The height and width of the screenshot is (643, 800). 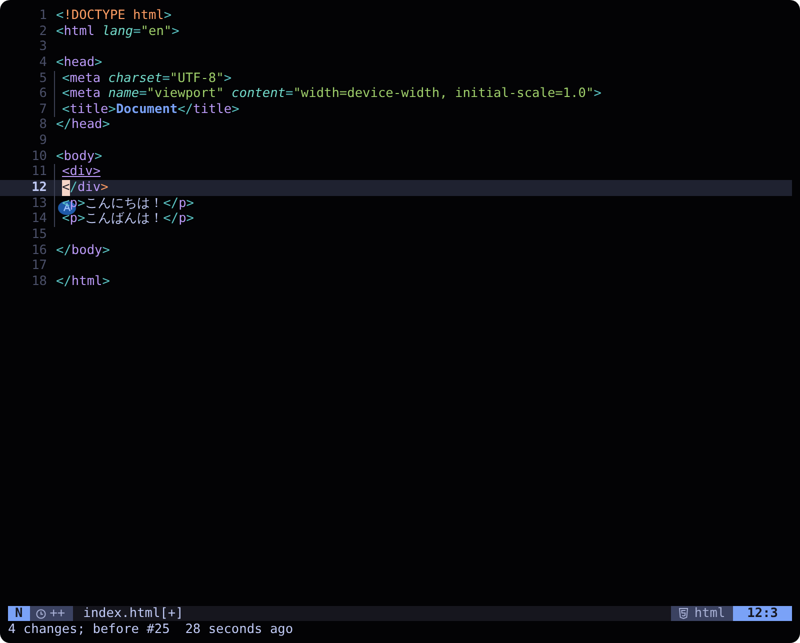 What do you see at coordinates (762, 613) in the screenshot?
I see `cursor-position: 12:3` at bounding box center [762, 613].